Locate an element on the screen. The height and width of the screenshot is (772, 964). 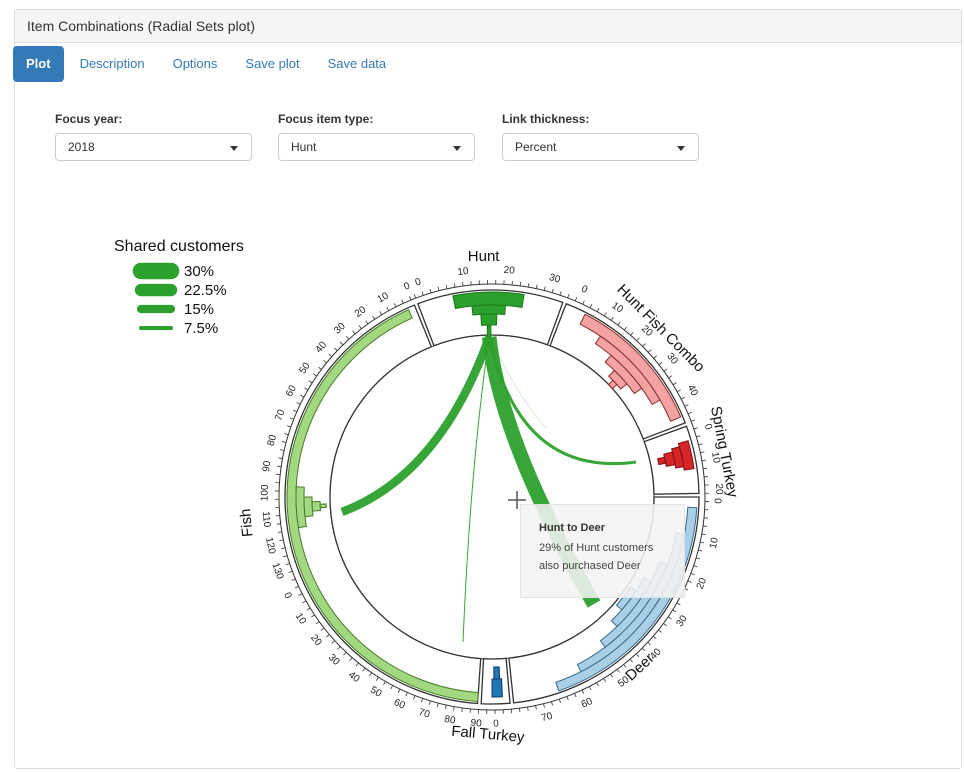
link-fish is located at coordinates (417, 425).